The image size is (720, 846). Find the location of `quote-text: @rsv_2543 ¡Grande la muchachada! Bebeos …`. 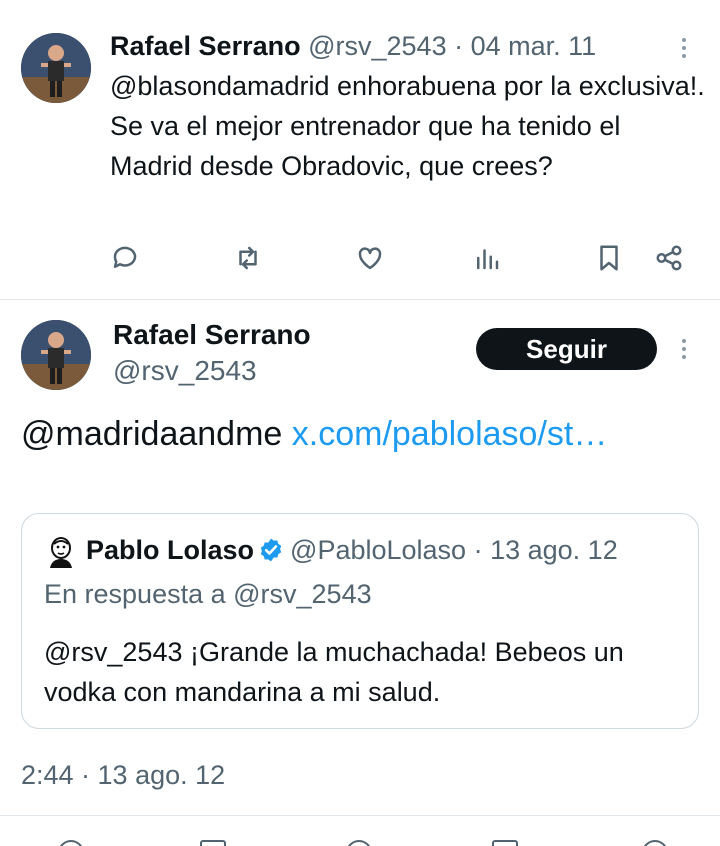

quote-text: @rsv_2543 ¡Grande la muchachada! Bebeos … is located at coordinates (334, 672).